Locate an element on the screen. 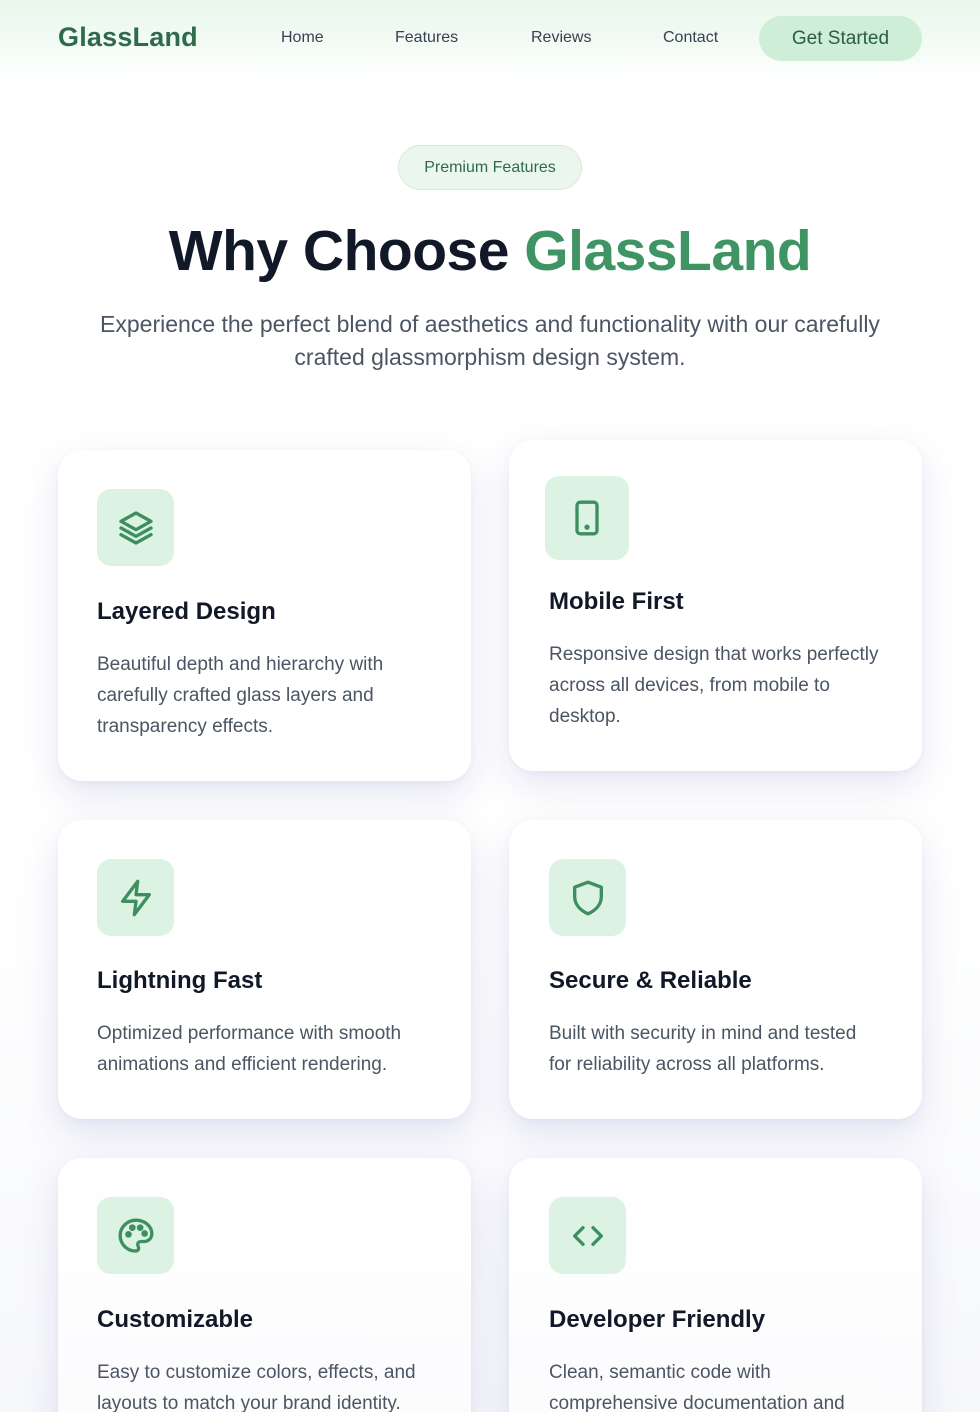  mobile-icon is located at coordinates (587, 518).